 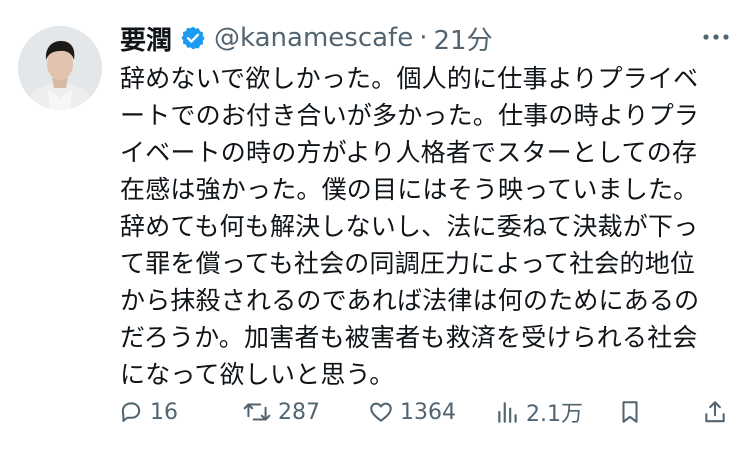 I want to click on tweet-text-line: から抹殺されるのであれば法律は何のためにあるの, so click(x=410, y=300).